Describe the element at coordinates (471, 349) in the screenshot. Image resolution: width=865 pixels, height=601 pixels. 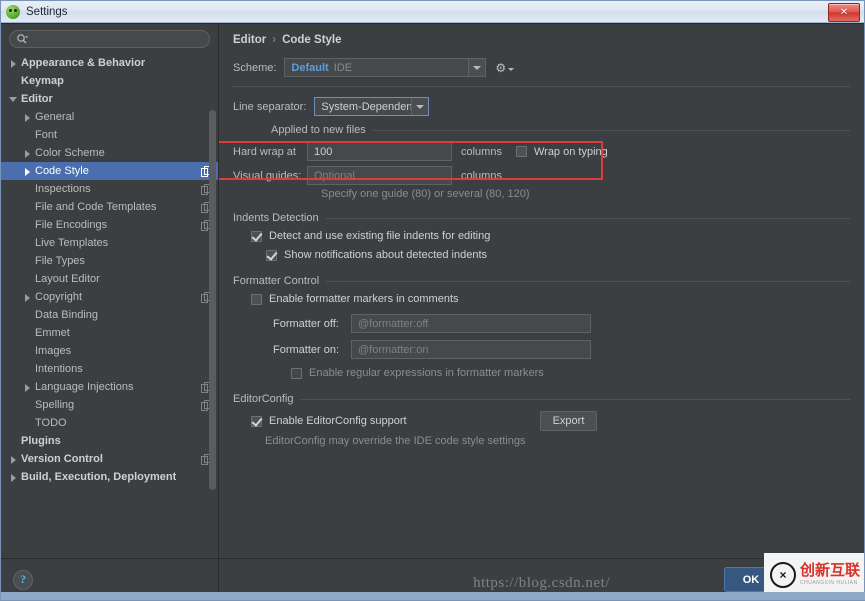
I see `formatter-on-input: @formatter:on` at that location.